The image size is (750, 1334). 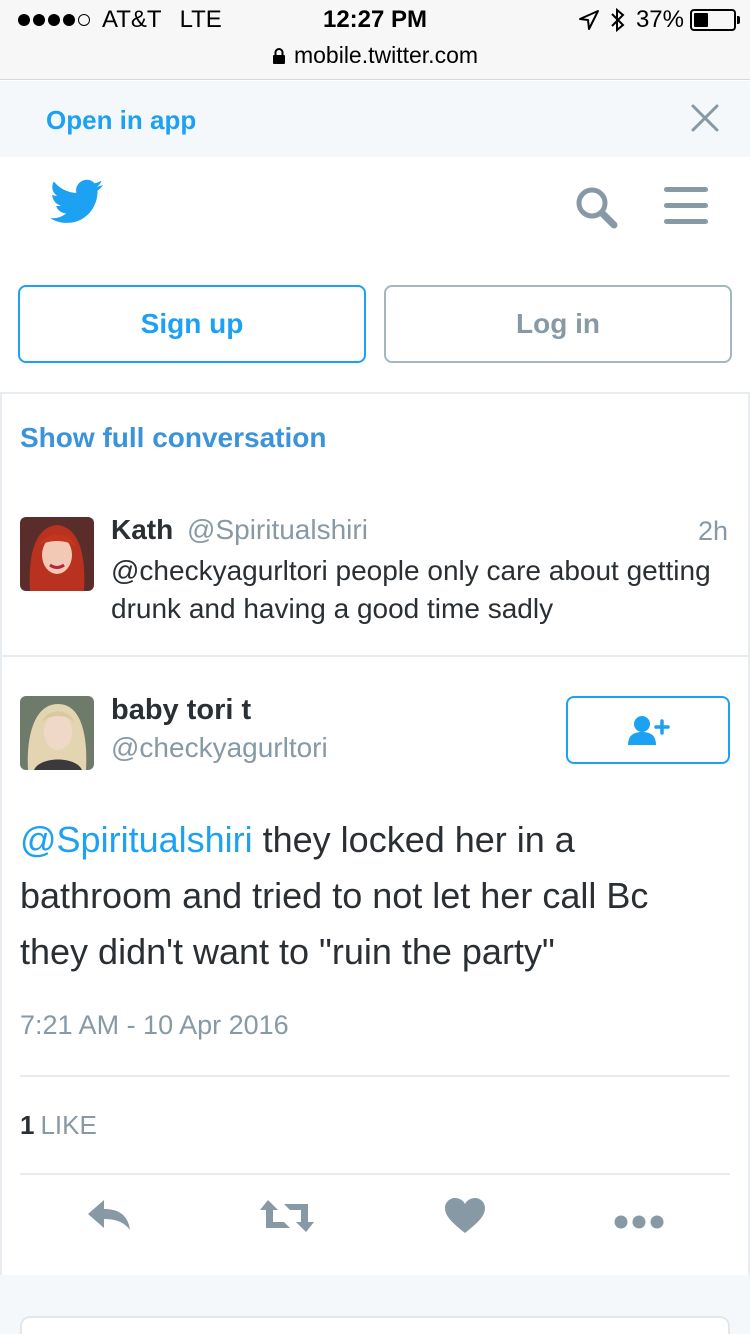 I want to click on like-count: 1 LIKE, so click(x=58, y=1125).